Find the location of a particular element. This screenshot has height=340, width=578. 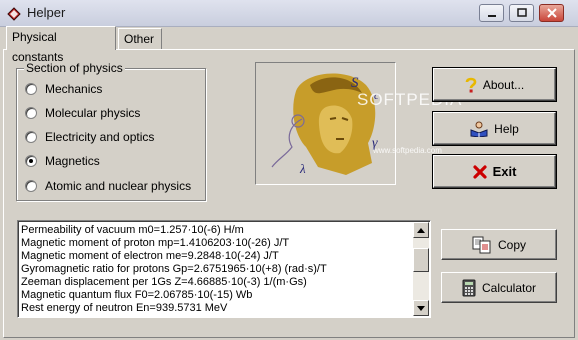

scroll-up-button is located at coordinates (421, 230).